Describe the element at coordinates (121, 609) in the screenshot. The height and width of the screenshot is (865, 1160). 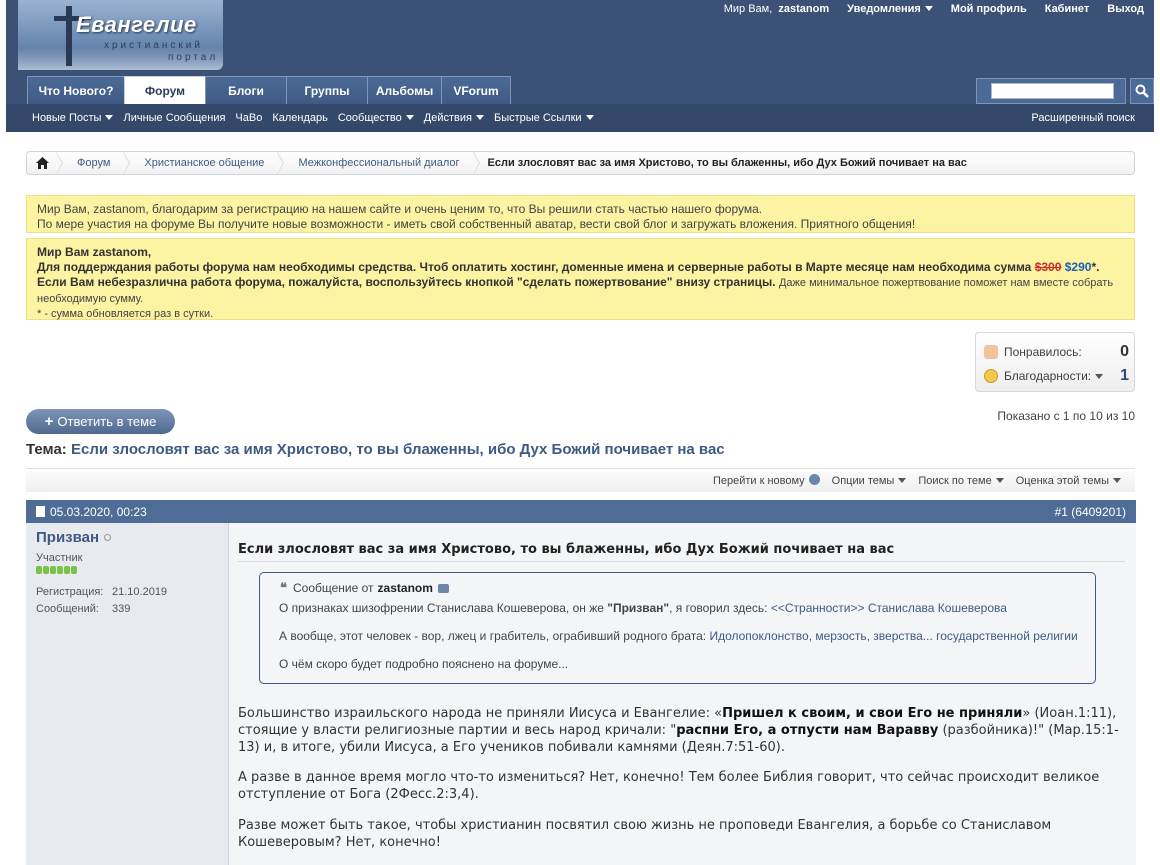
I see `posts-count: 339` at that location.